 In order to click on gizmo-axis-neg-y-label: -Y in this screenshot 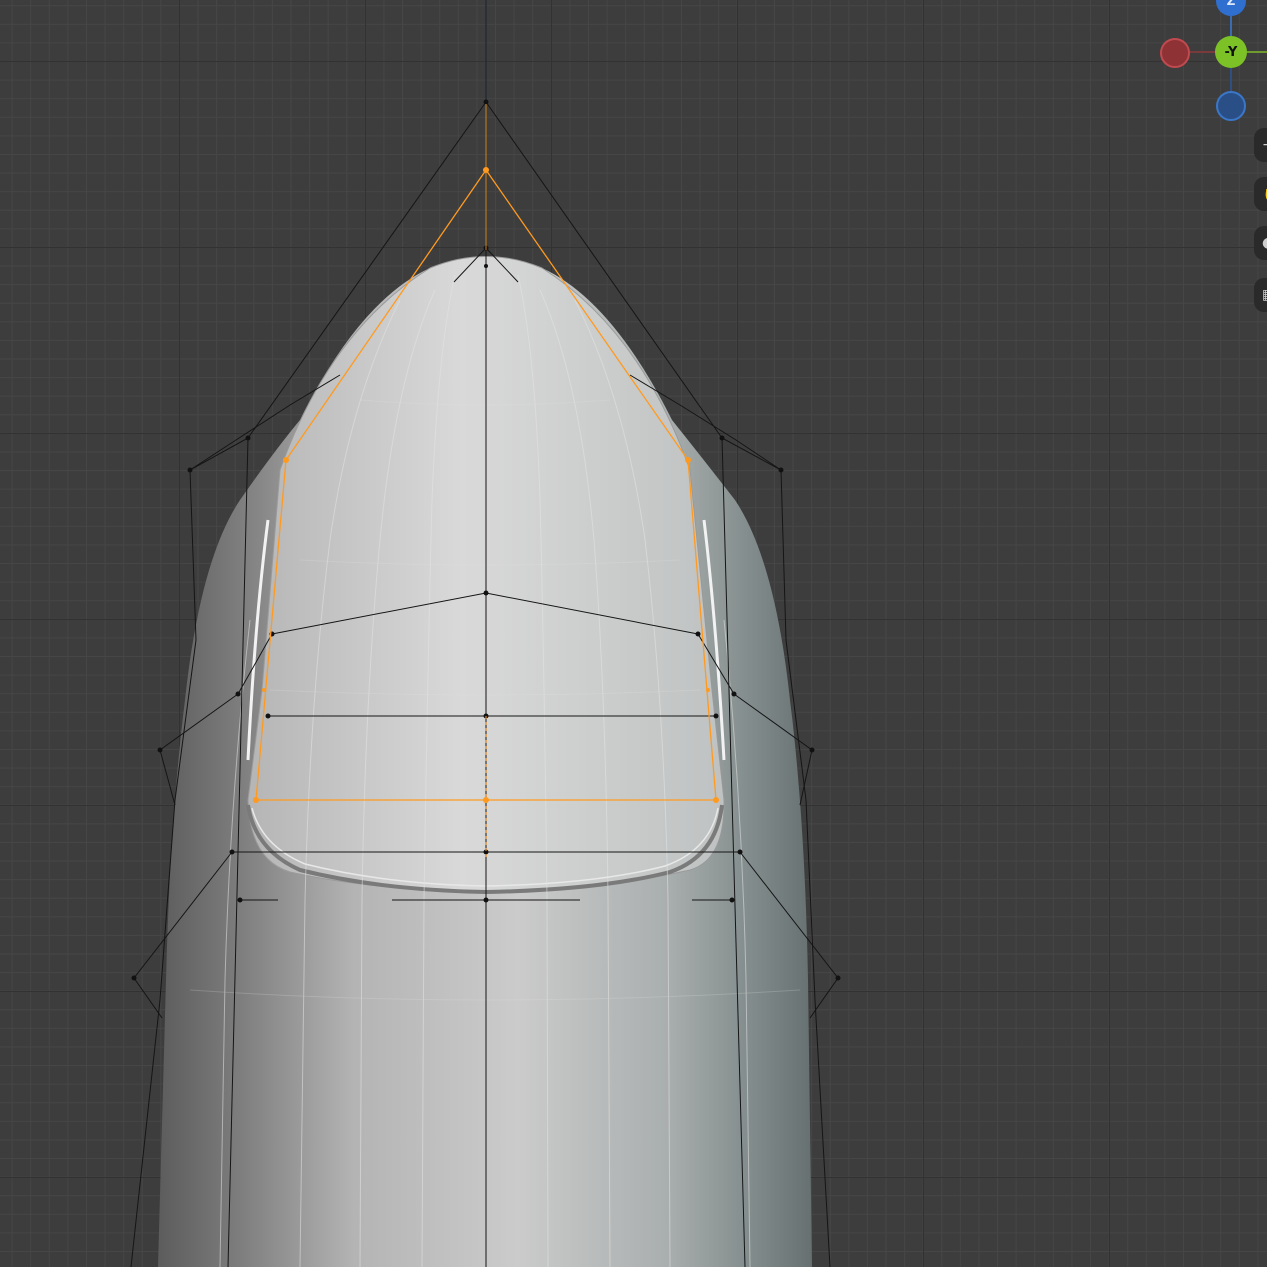, I will do `click(1231, 52)`.